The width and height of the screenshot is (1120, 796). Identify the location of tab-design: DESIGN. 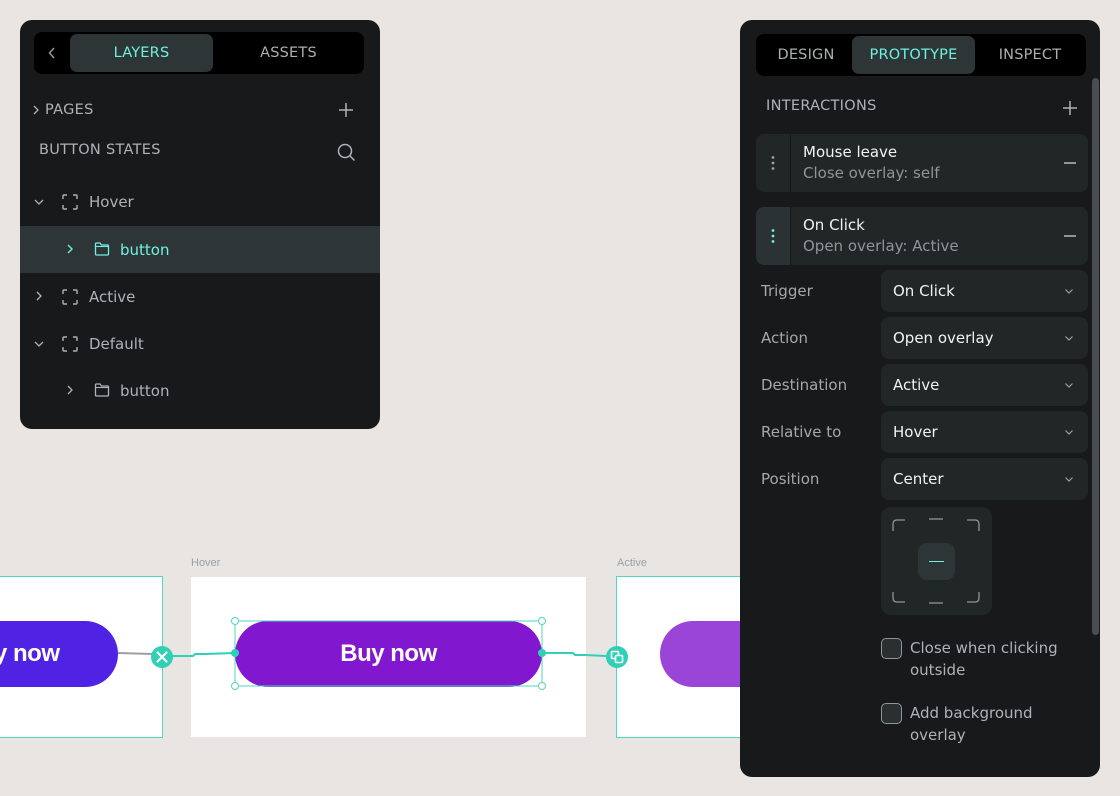
(806, 55).